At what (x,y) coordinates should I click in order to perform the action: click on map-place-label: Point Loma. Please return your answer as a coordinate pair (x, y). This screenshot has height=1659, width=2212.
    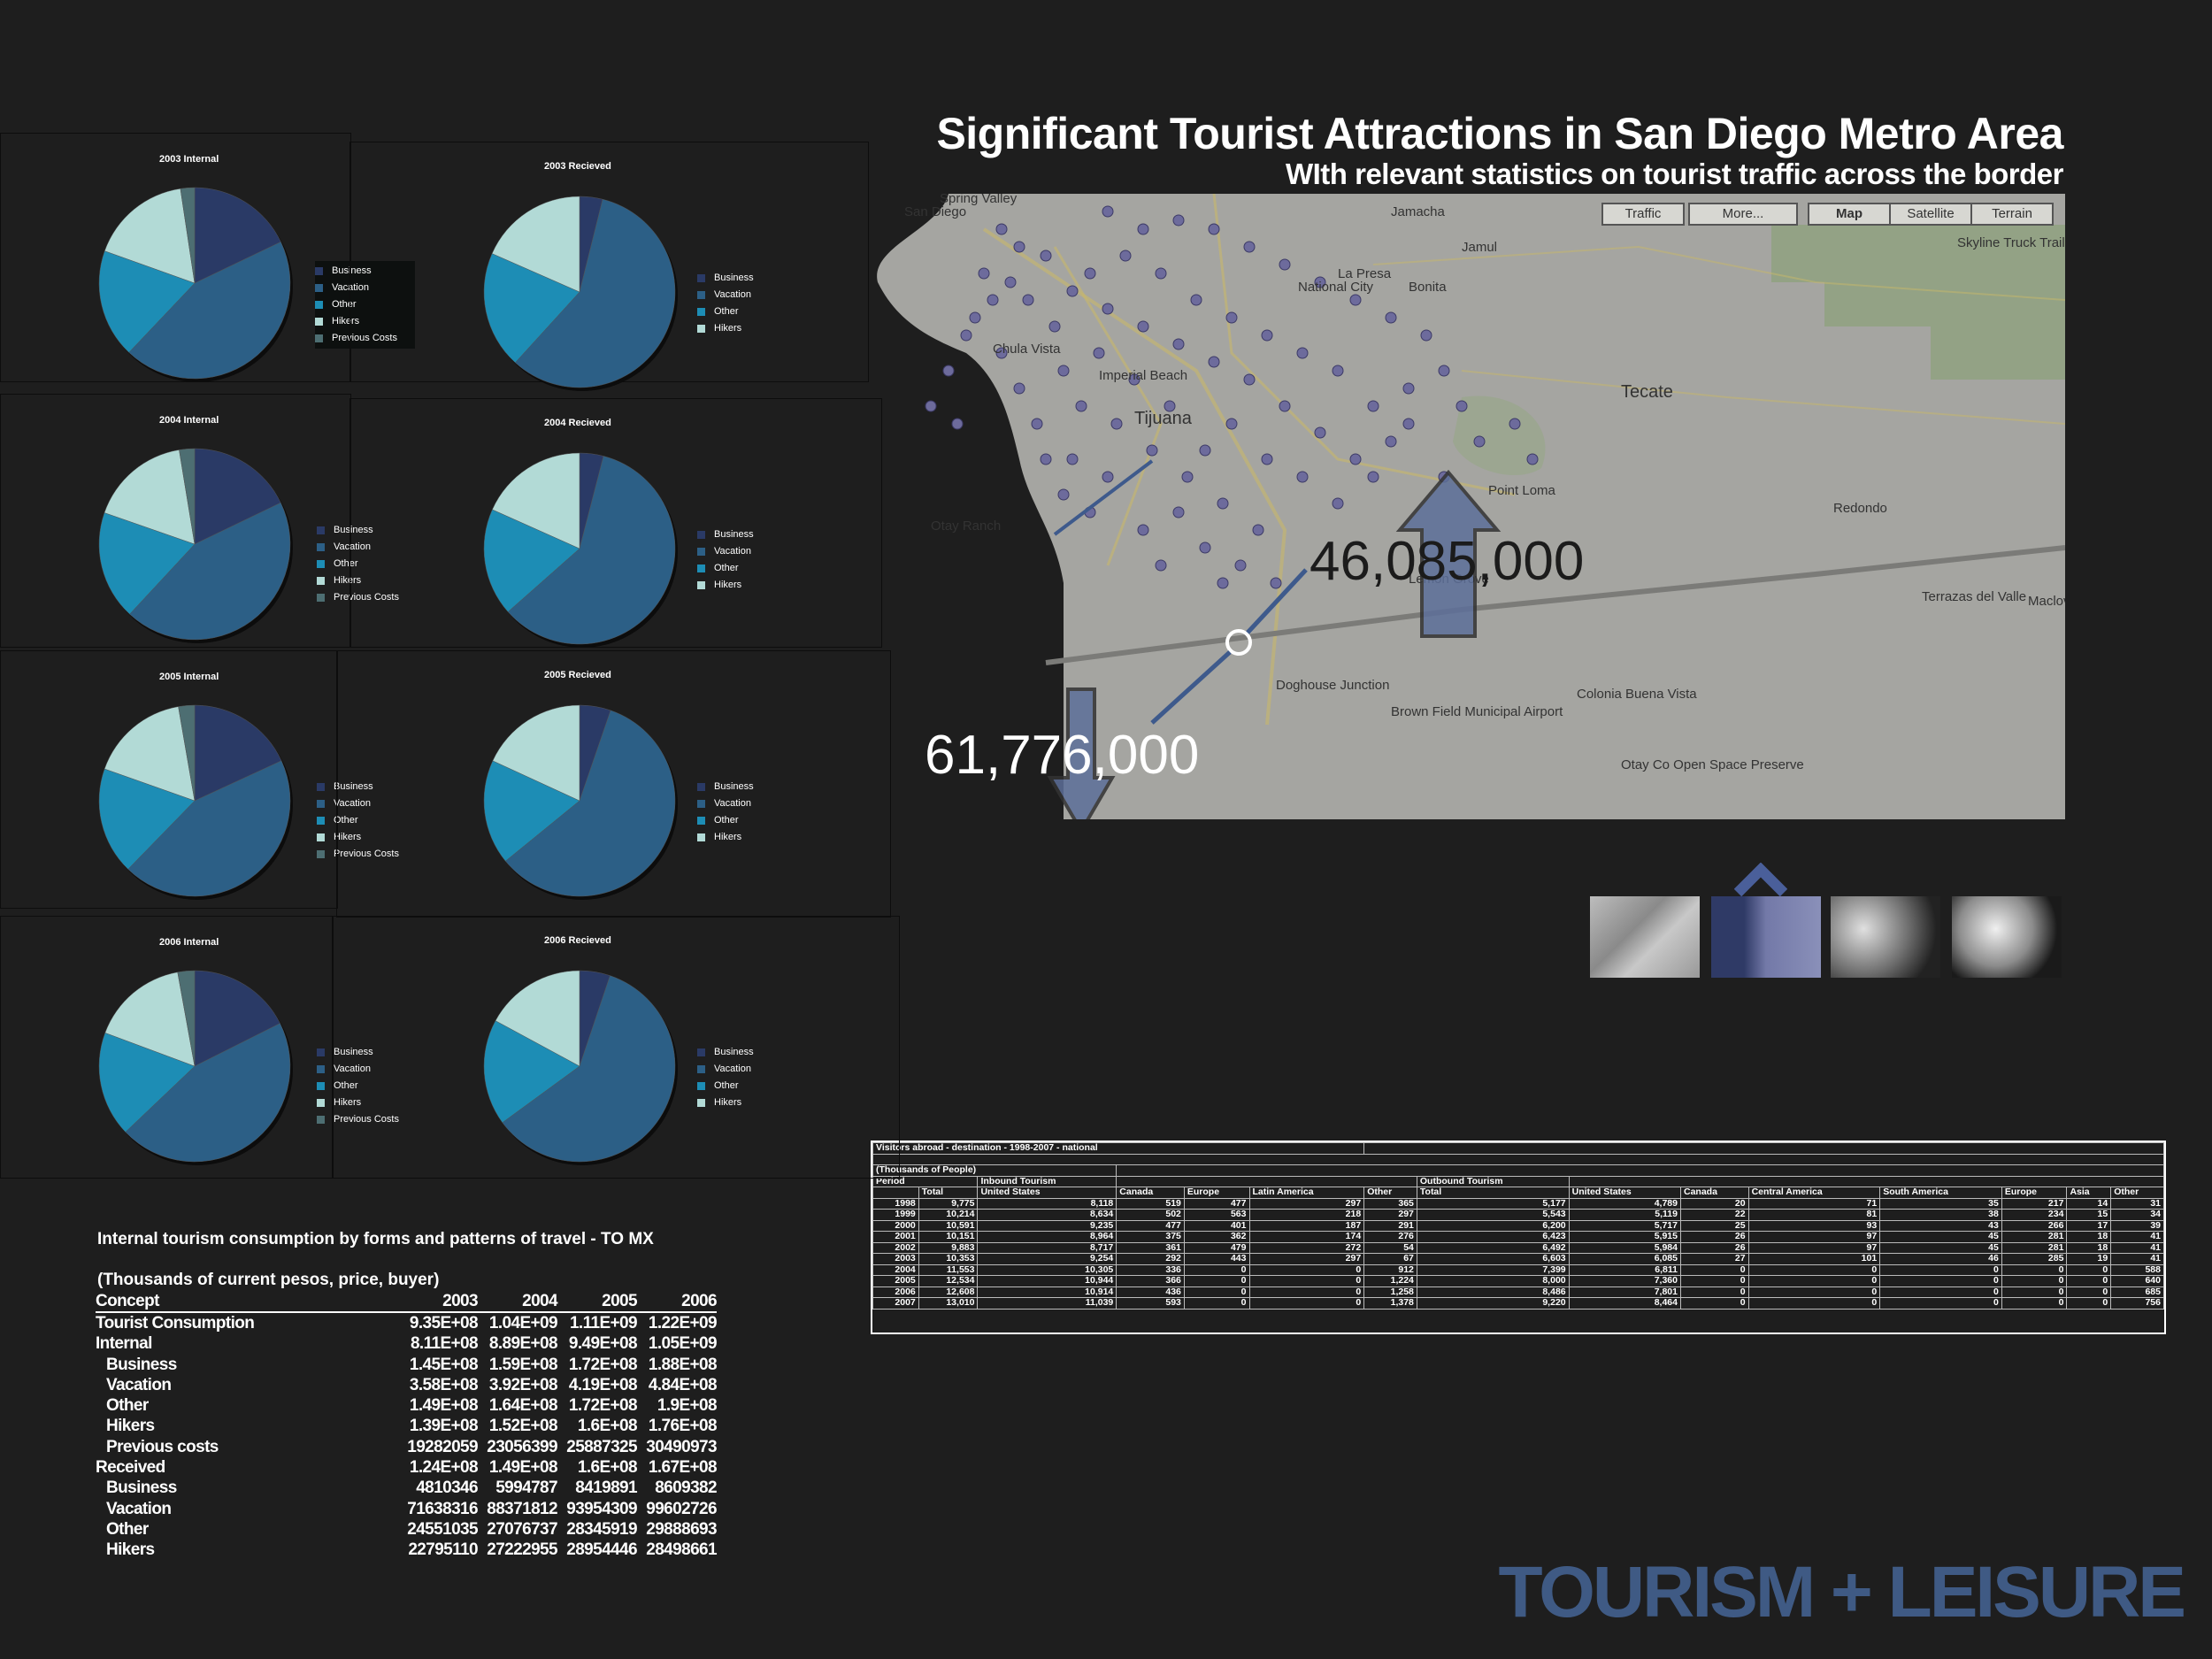
    Looking at the image, I should click on (1522, 491).